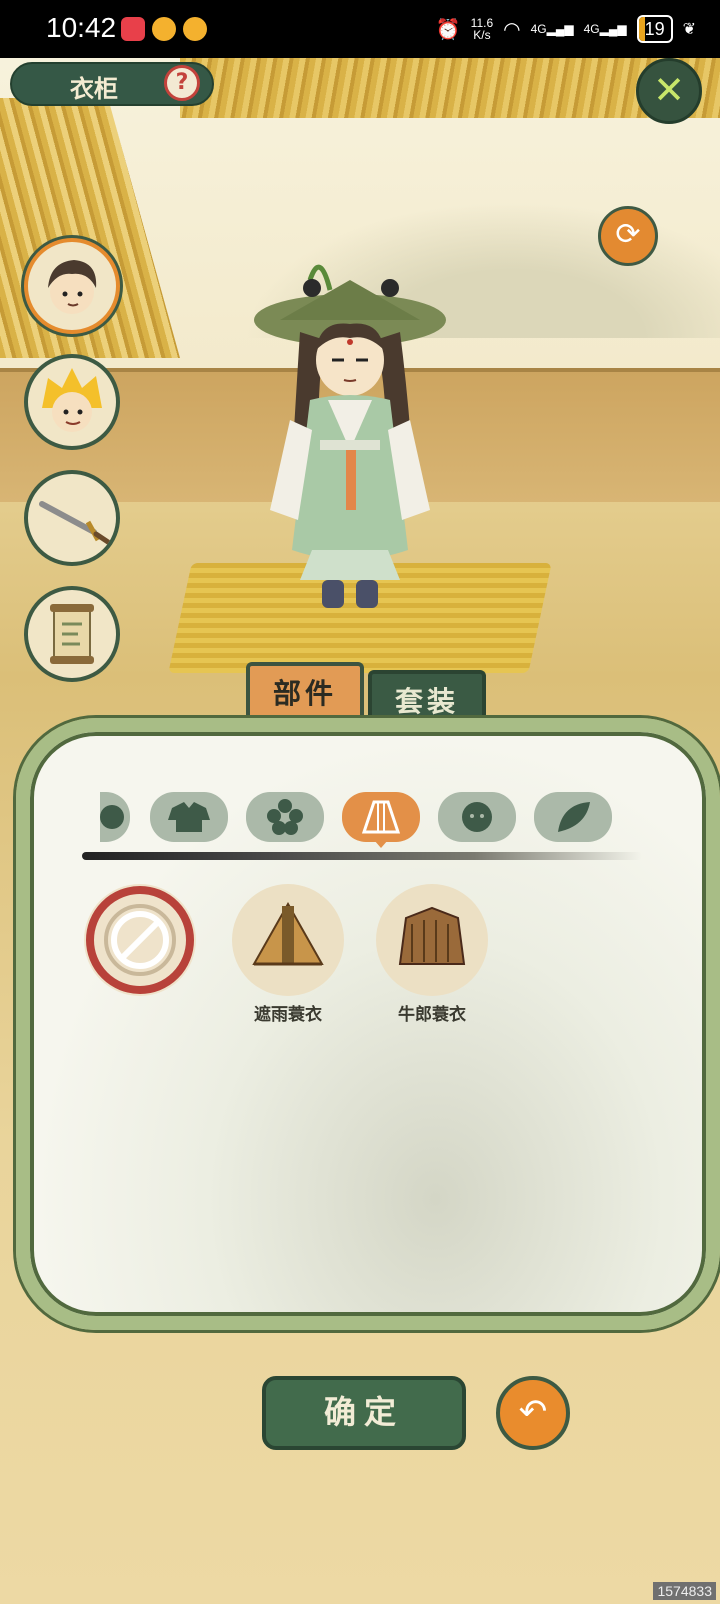 The width and height of the screenshot is (720, 1604). Describe the element at coordinates (288, 933) in the screenshot. I see `straw-raincoat-icon` at that location.